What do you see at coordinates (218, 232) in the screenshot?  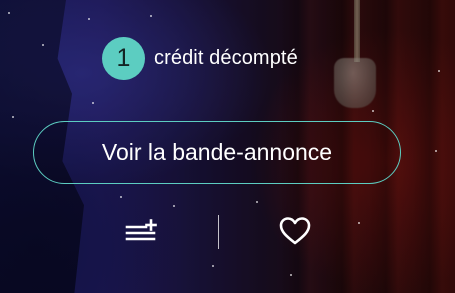 I see `action-divider` at bounding box center [218, 232].